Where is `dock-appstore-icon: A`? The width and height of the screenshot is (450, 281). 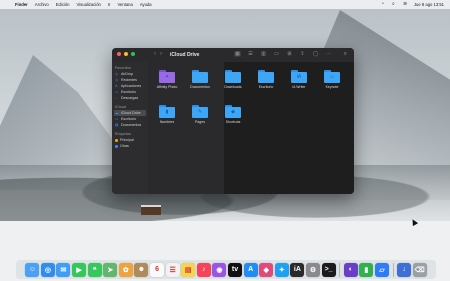 dock-appstore-icon: A is located at coordinates (250, 269).